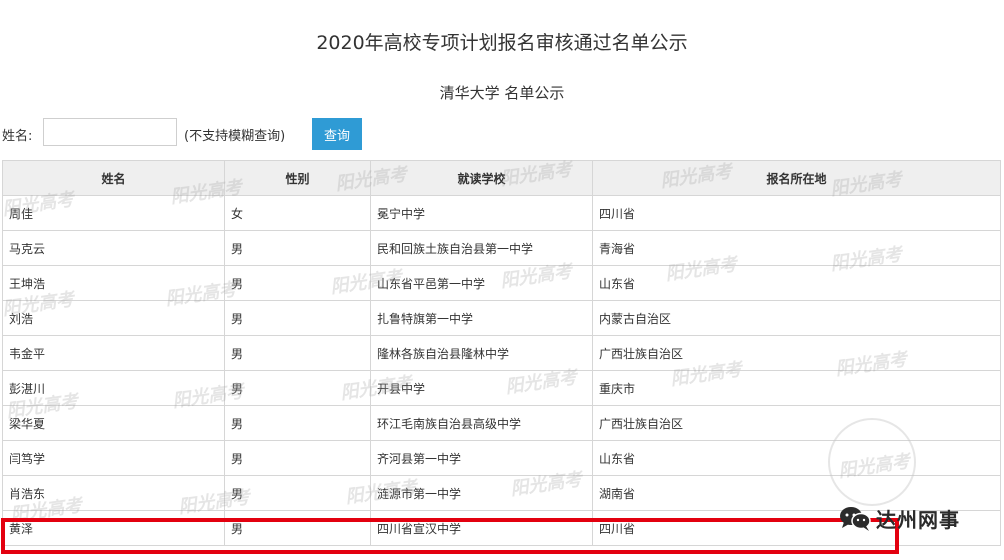  What do you see at coordinates (481, 318) in the screenshot?
I see `cell-school: 扎鲁特旗第一中学` at bounding box center [481, 318].